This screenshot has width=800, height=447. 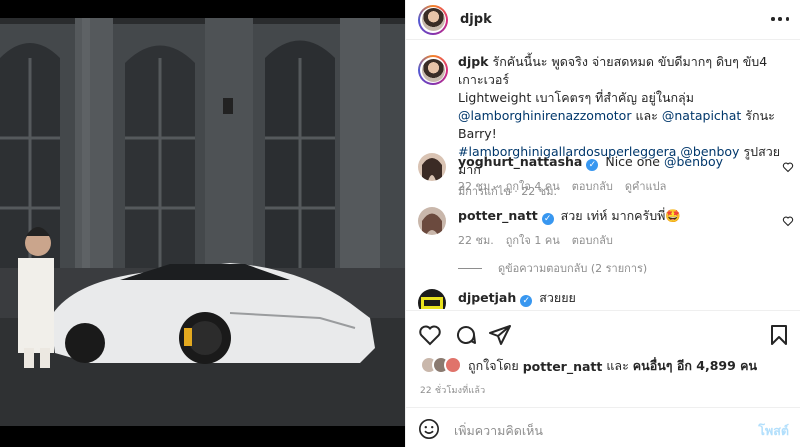 I want to click on author-avatar, so click(x=433, y=19).